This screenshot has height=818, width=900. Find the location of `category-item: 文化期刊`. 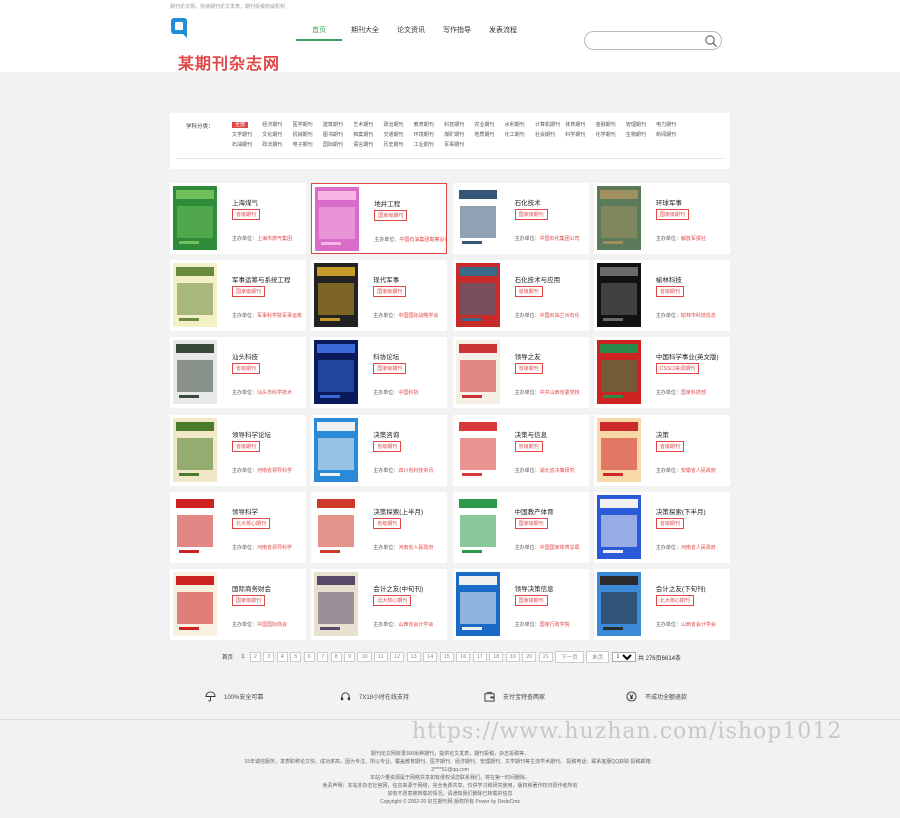

category-item: 文化期刊 is located at coordinates (277, 135).